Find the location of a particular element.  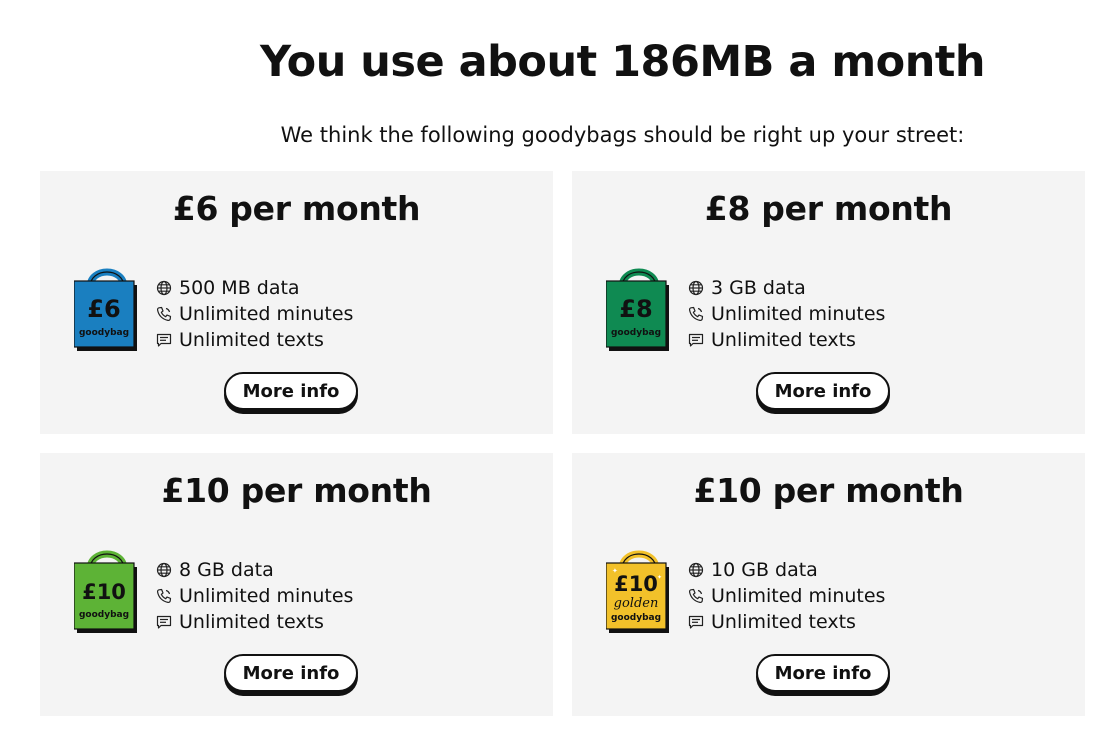

feature-data: 3 GB data is located at coordinates (786, 288).